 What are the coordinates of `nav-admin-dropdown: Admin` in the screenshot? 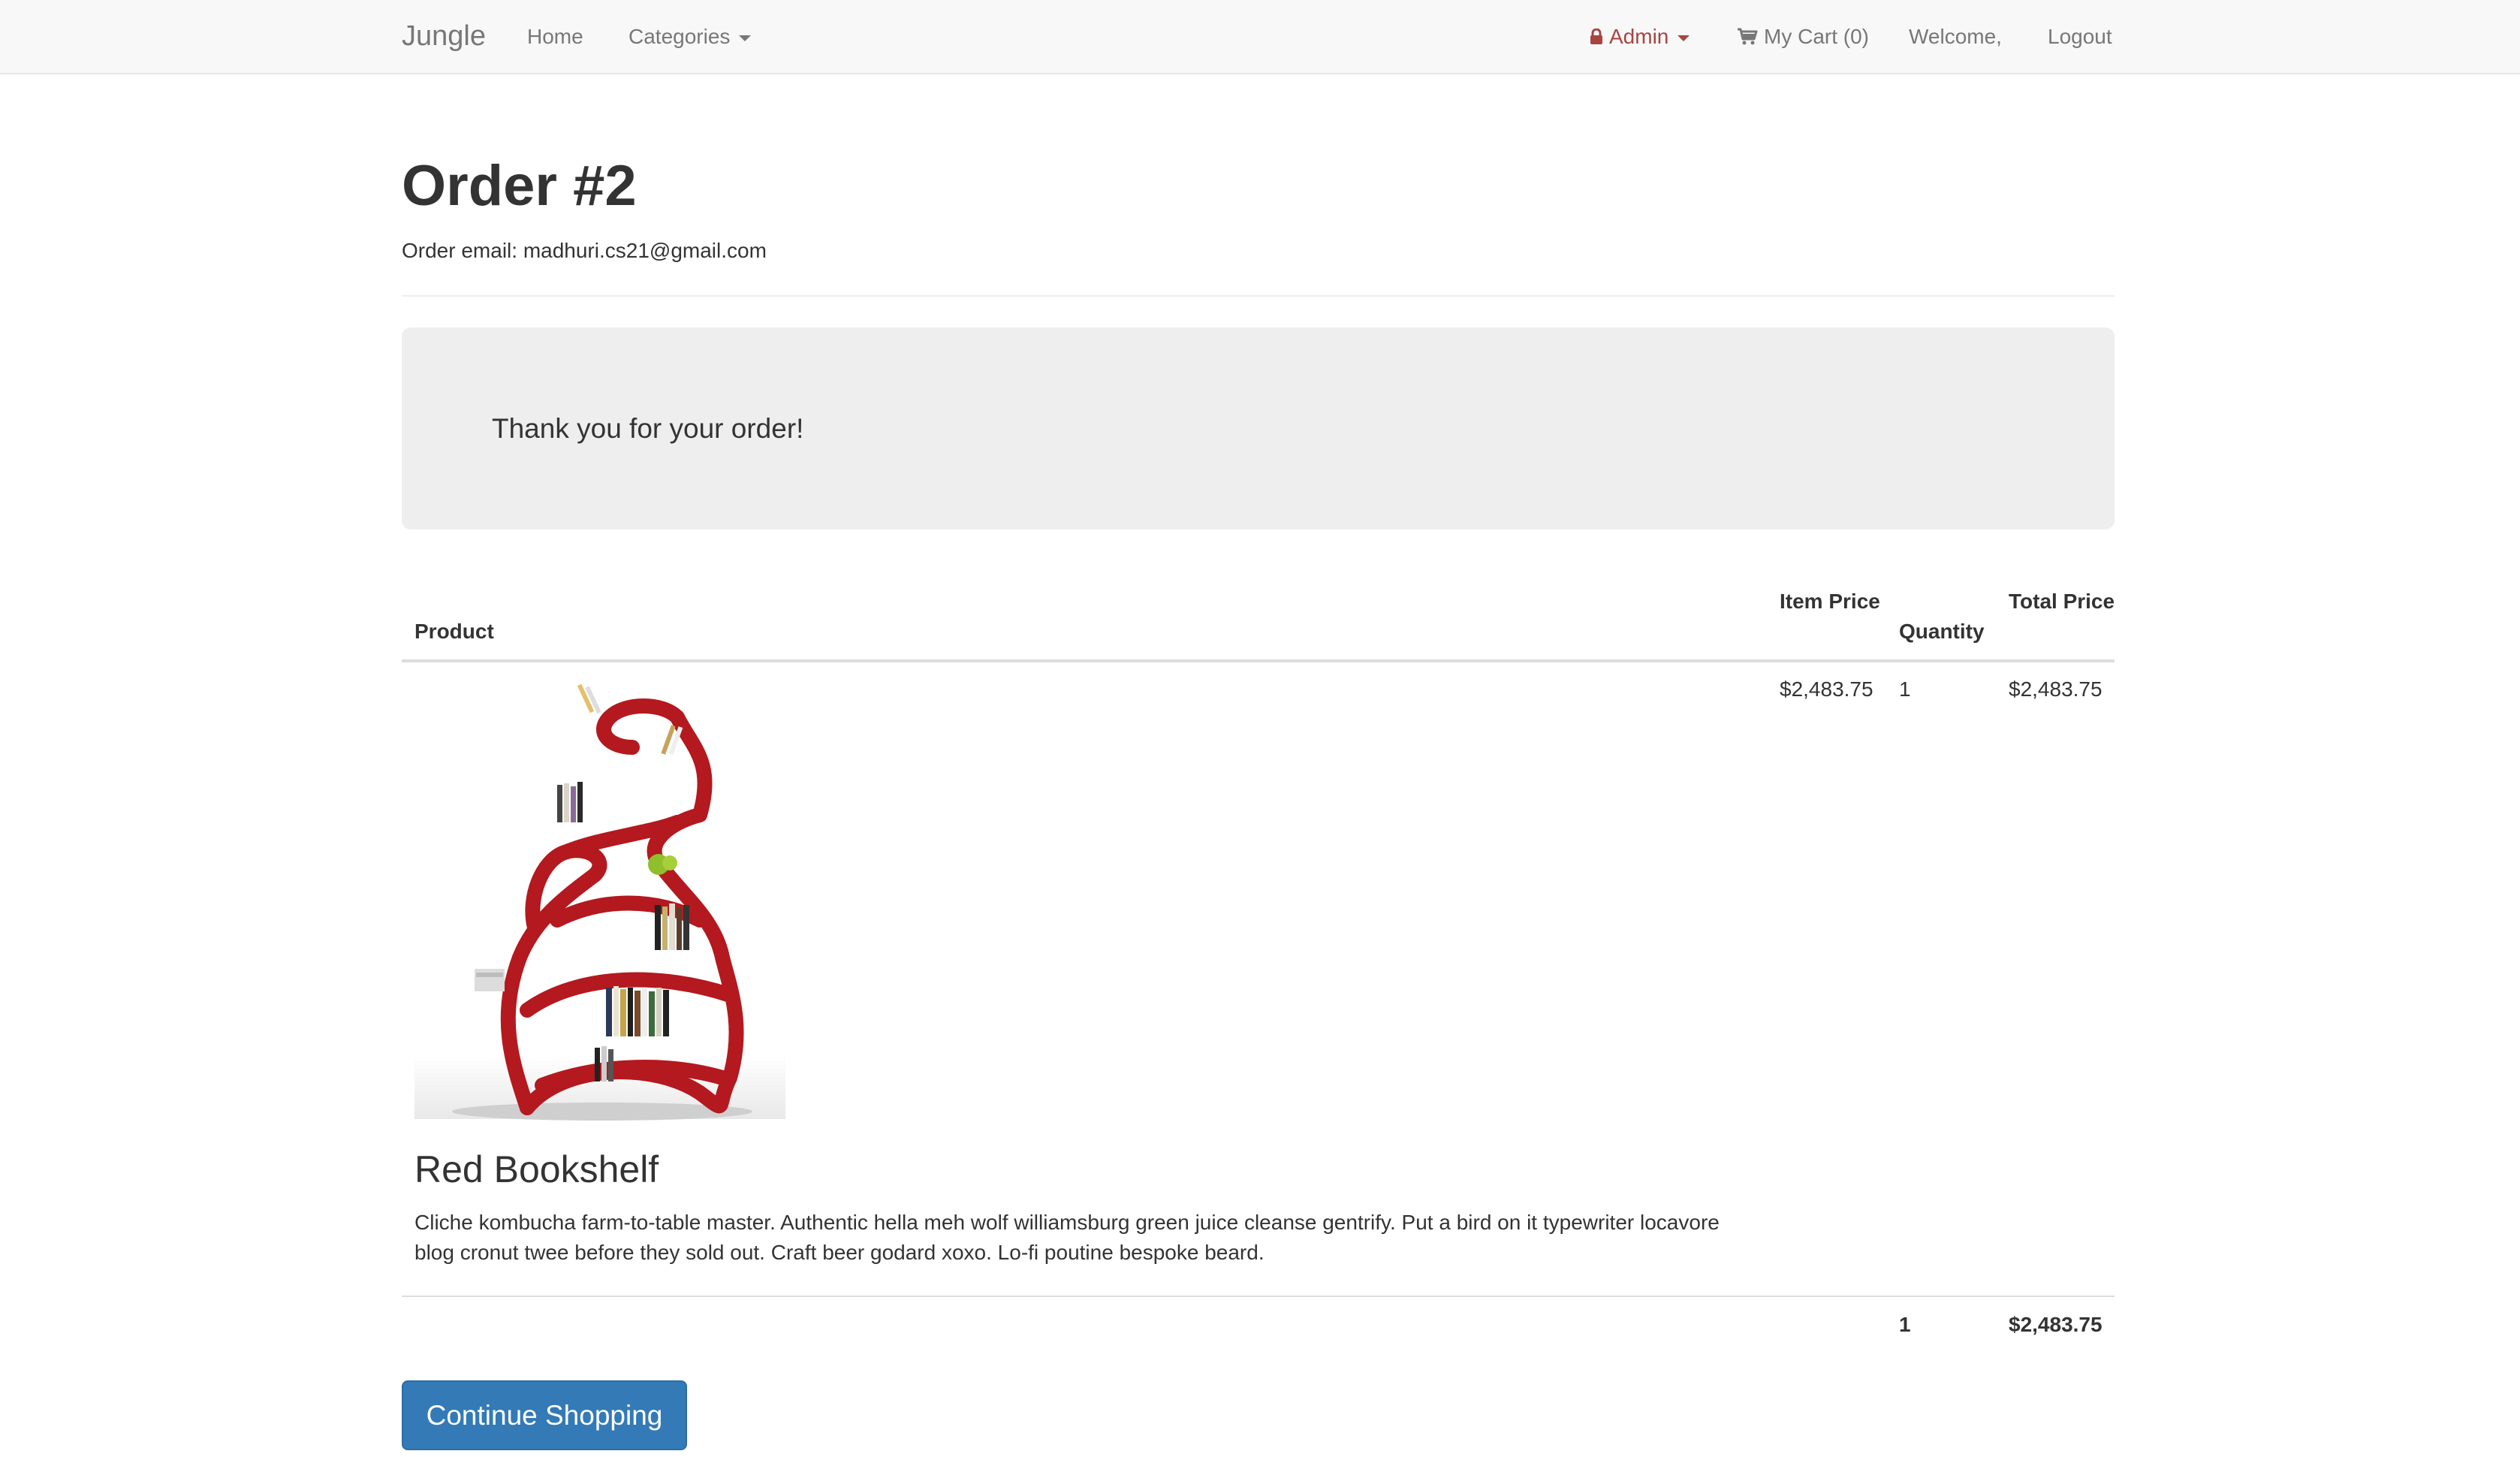 It's located at (1640, 36).